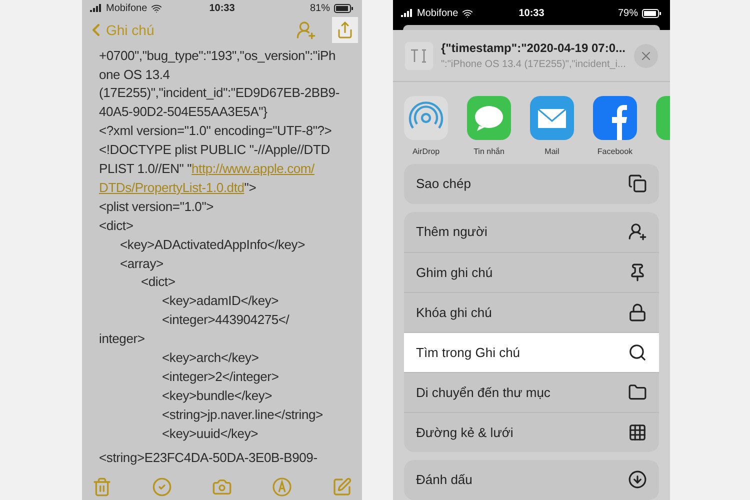 This screenshot has width=750, height=500. I want to click on note-text-line: integer>, so click(122, 339).